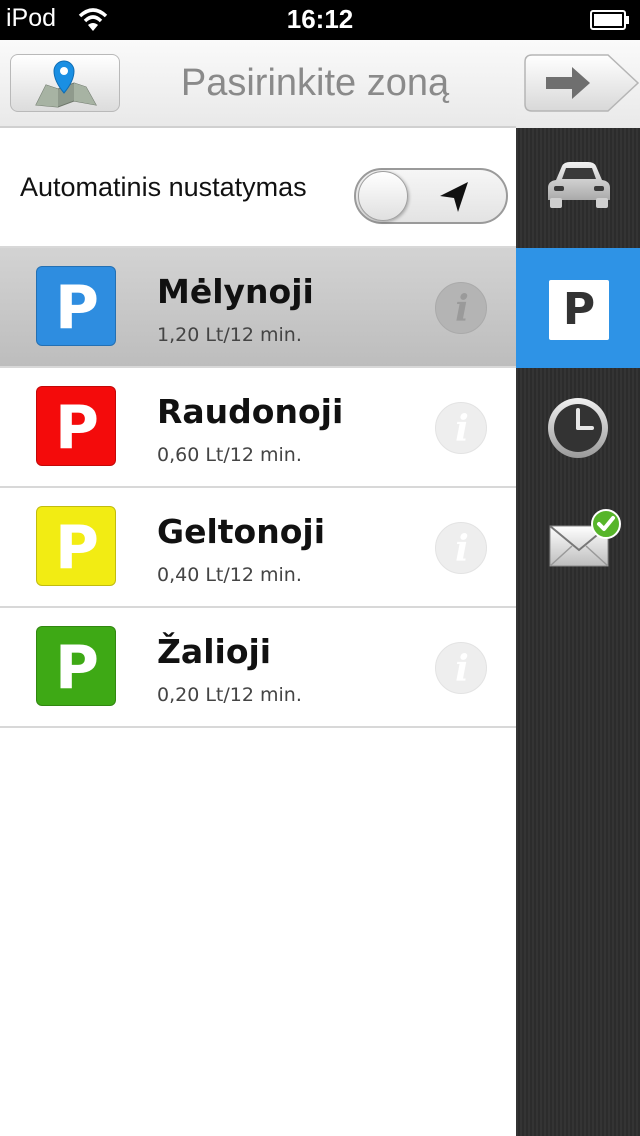 The width and height of the screenshot is (640, 1136). I want to click on forward-button, so click(582, 83).